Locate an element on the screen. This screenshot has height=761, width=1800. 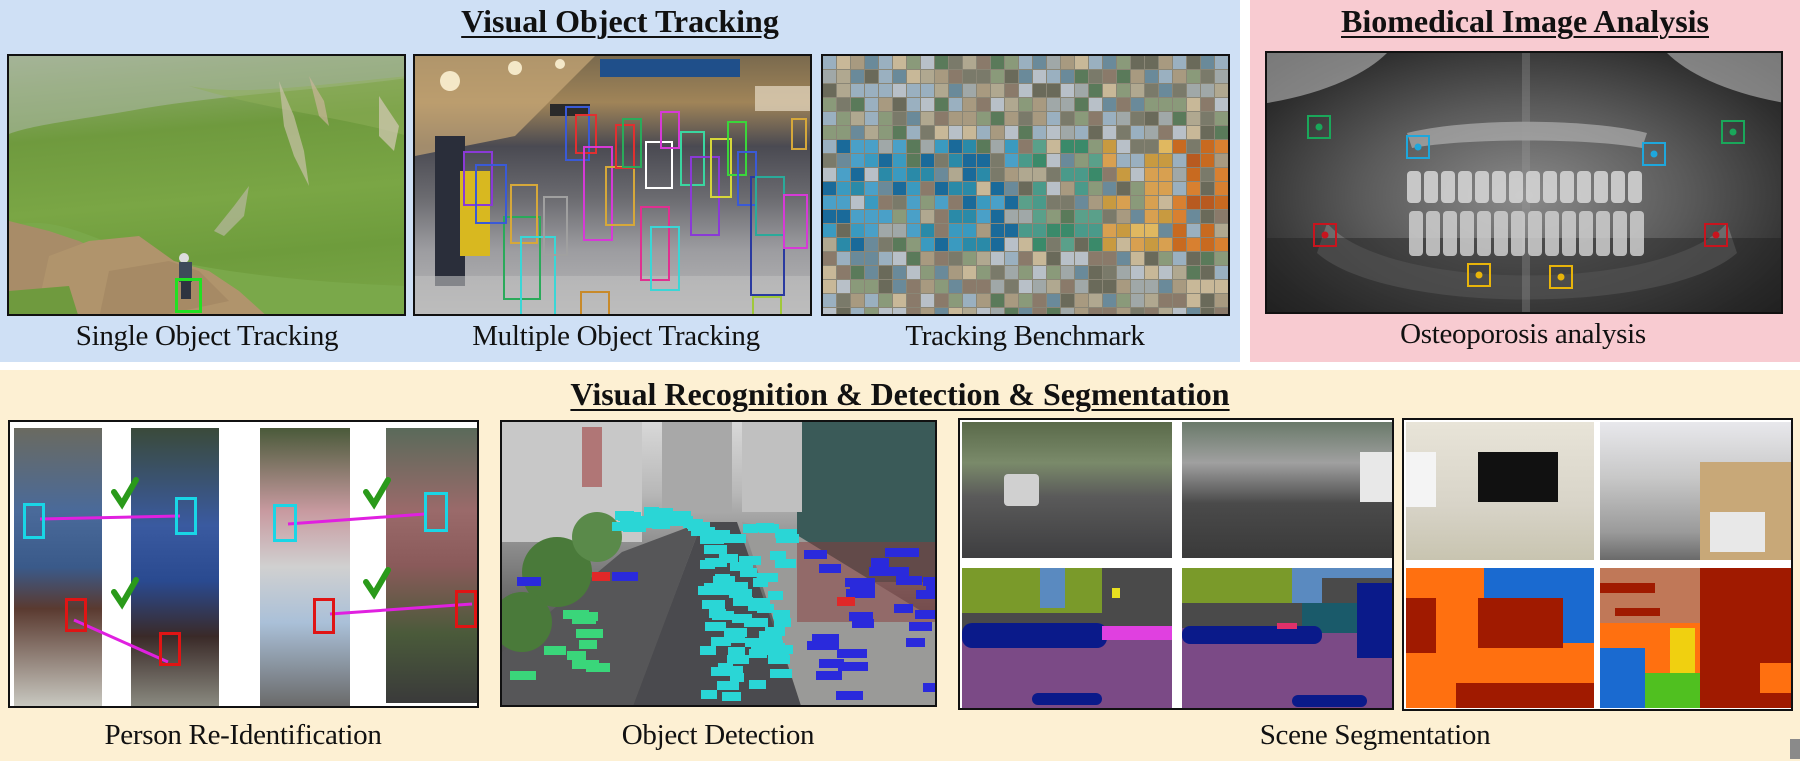
roi-dot is located at coordinates (1479, 275).